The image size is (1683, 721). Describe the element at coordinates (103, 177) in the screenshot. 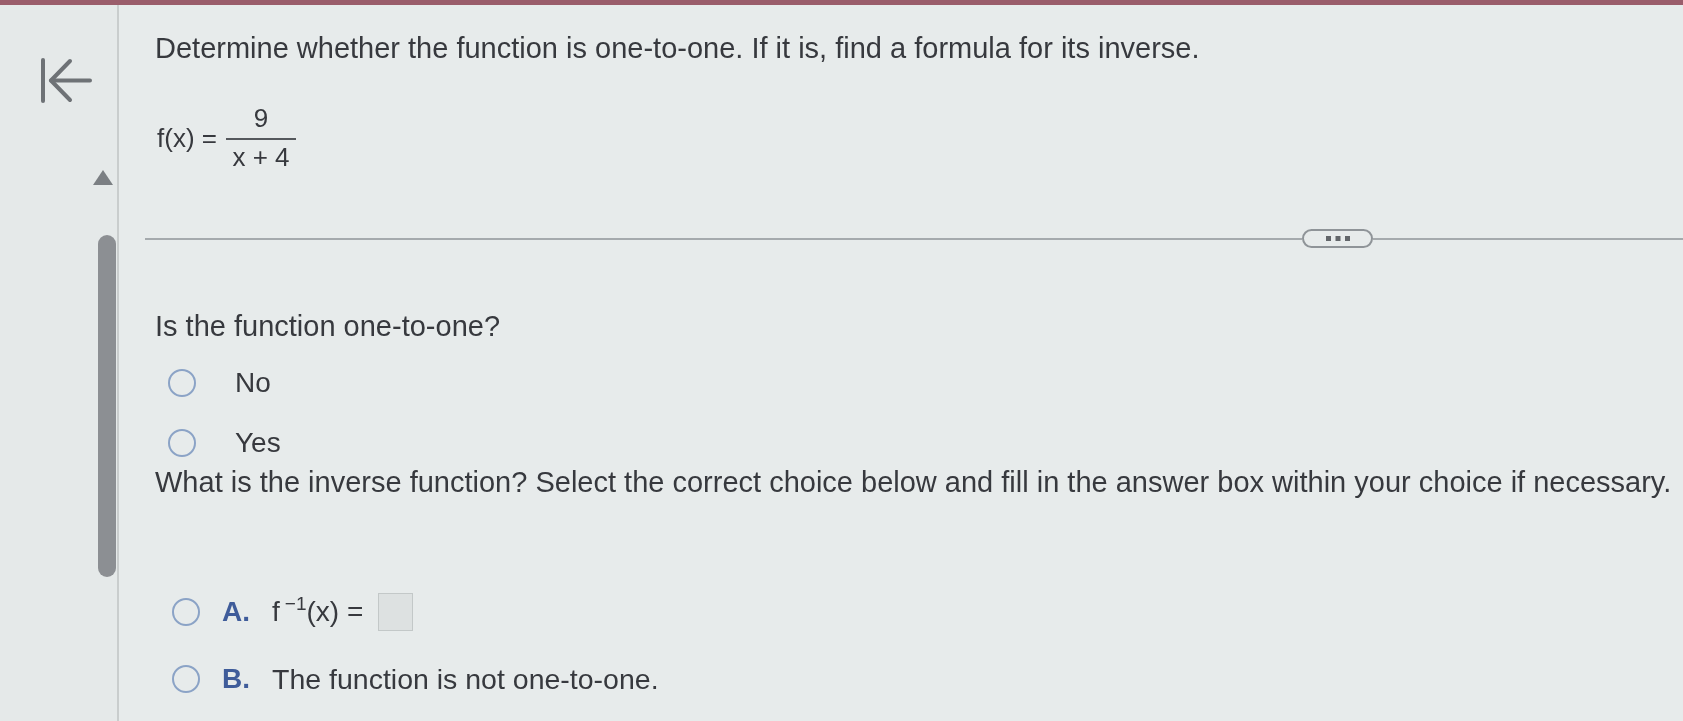

I see `up-triangle-icon` at that location.